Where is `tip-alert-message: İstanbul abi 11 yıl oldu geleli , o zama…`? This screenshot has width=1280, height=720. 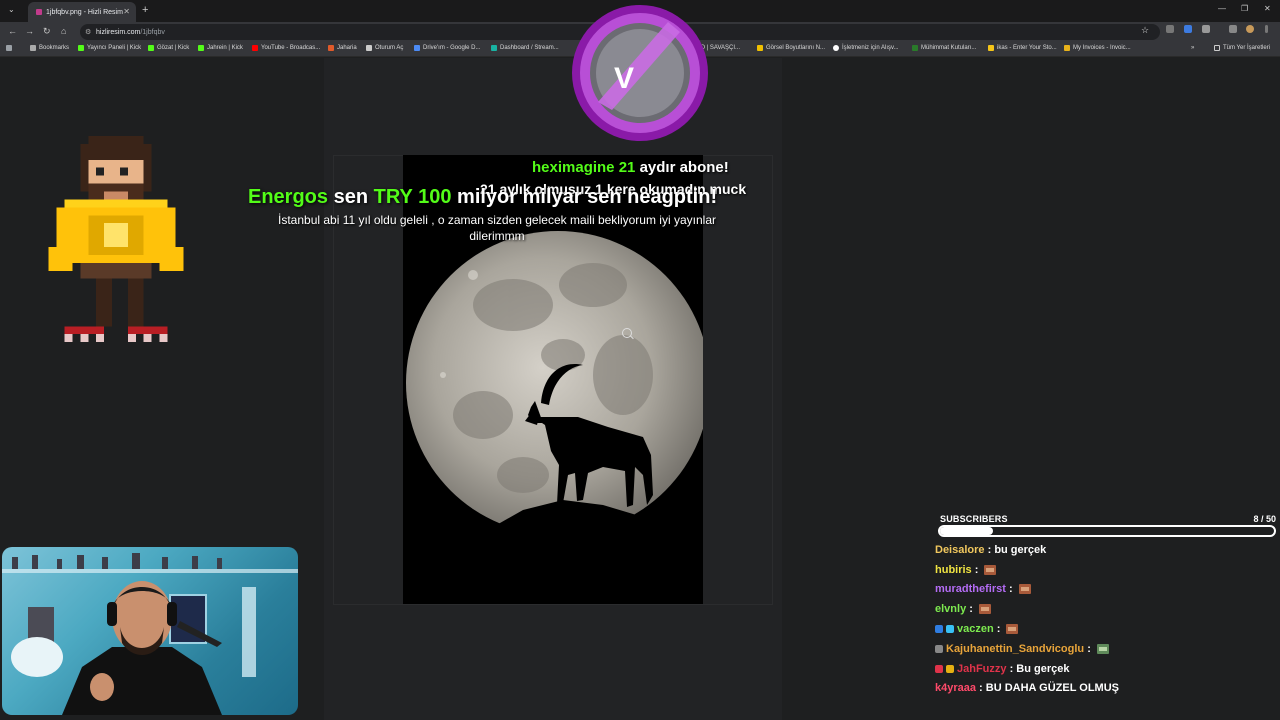
tip-alert-message: İstanbul abi 11 yıl oldu geleli , o zama… is located at coordinates (497, 228).